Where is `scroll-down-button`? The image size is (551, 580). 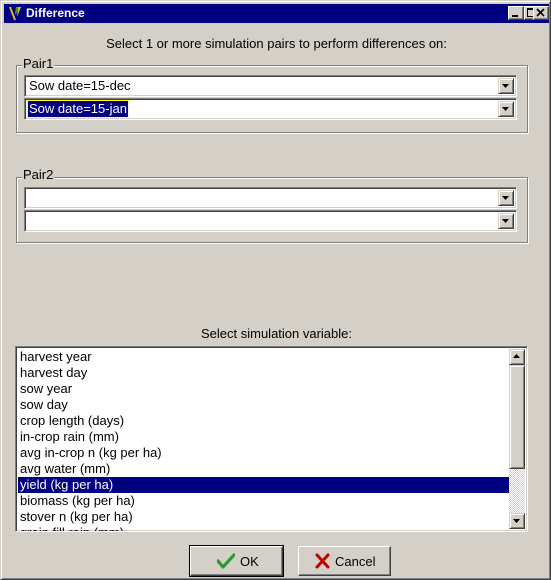 scroll-down-button is located at coordinates (517, 521).